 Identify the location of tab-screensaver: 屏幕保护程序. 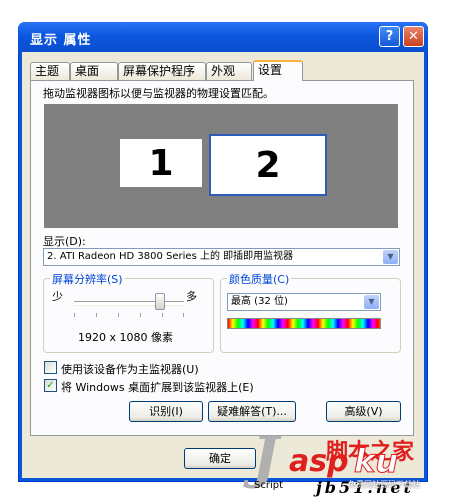
(162, 71).